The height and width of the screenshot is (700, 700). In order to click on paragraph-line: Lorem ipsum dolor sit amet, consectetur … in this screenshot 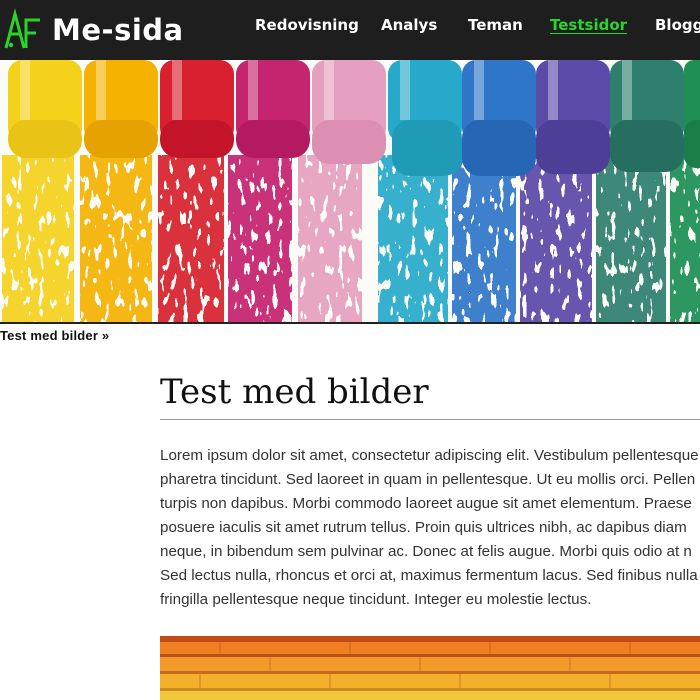, I will do `click(429, 455)`.